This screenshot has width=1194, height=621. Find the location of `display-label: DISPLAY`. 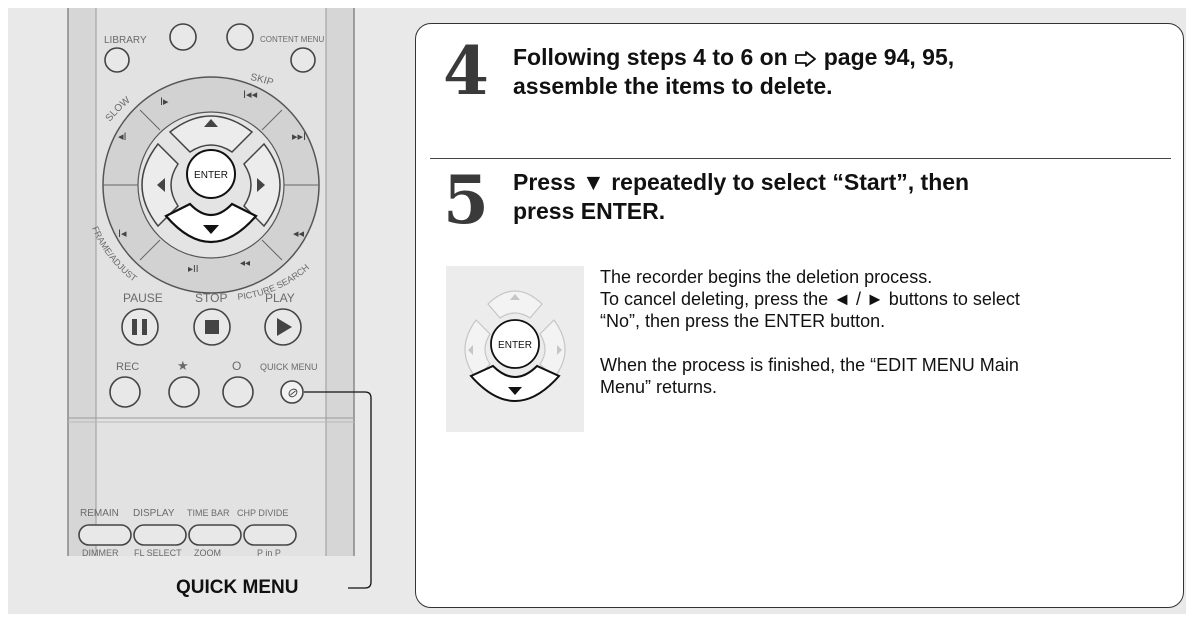

display-label: DISPLAY is located at coordinates (154, 513).